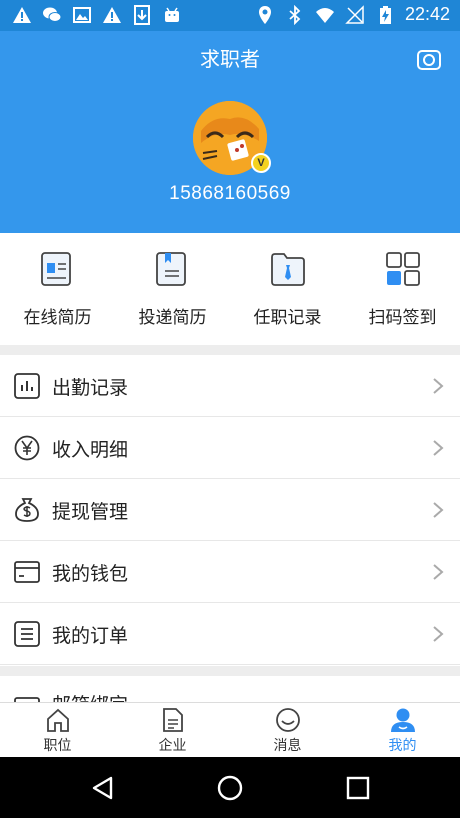  Describe the element at coordinates (288, 269) in the screenshot. I see `job-record-icon` at that location.